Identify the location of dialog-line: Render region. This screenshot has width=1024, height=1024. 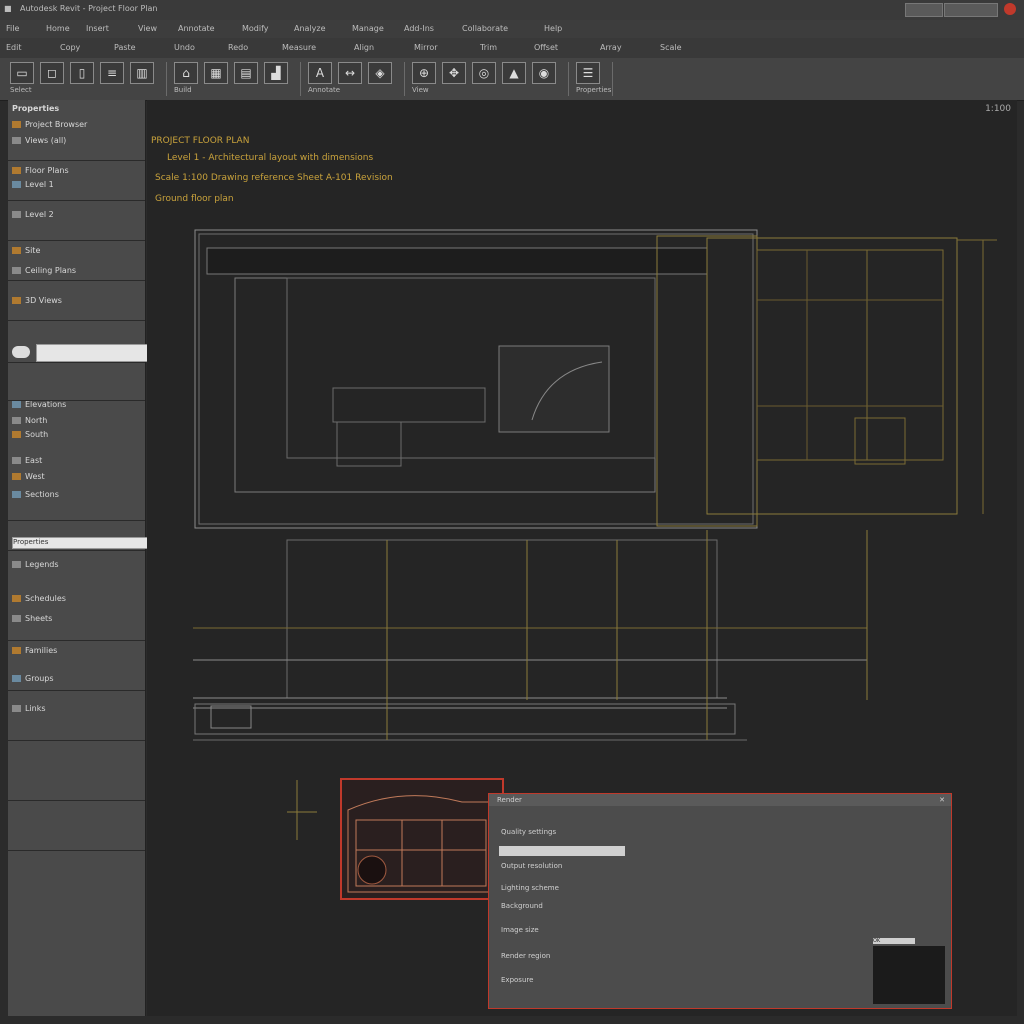
(526, 956).